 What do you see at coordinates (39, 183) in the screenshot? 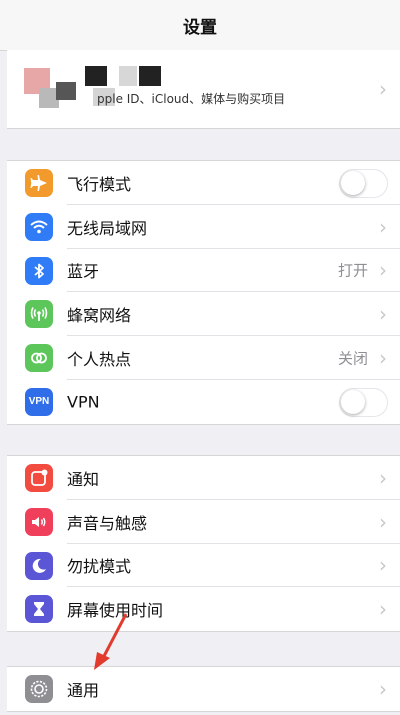
I see `airplane-icon` at bounding box center [39, 183].